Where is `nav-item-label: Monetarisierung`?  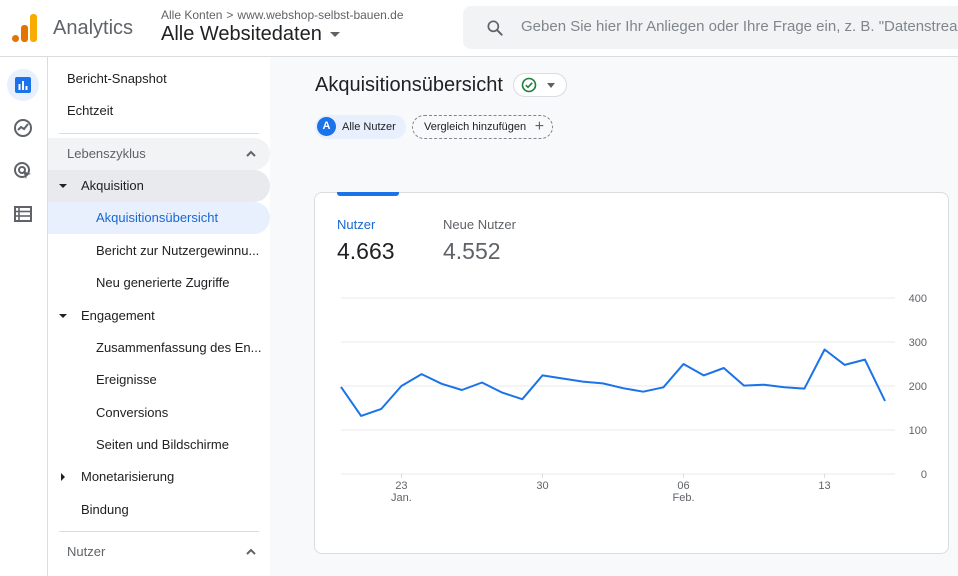 nav-item-label: Monetarisierung is located at coordinates (128, 476).